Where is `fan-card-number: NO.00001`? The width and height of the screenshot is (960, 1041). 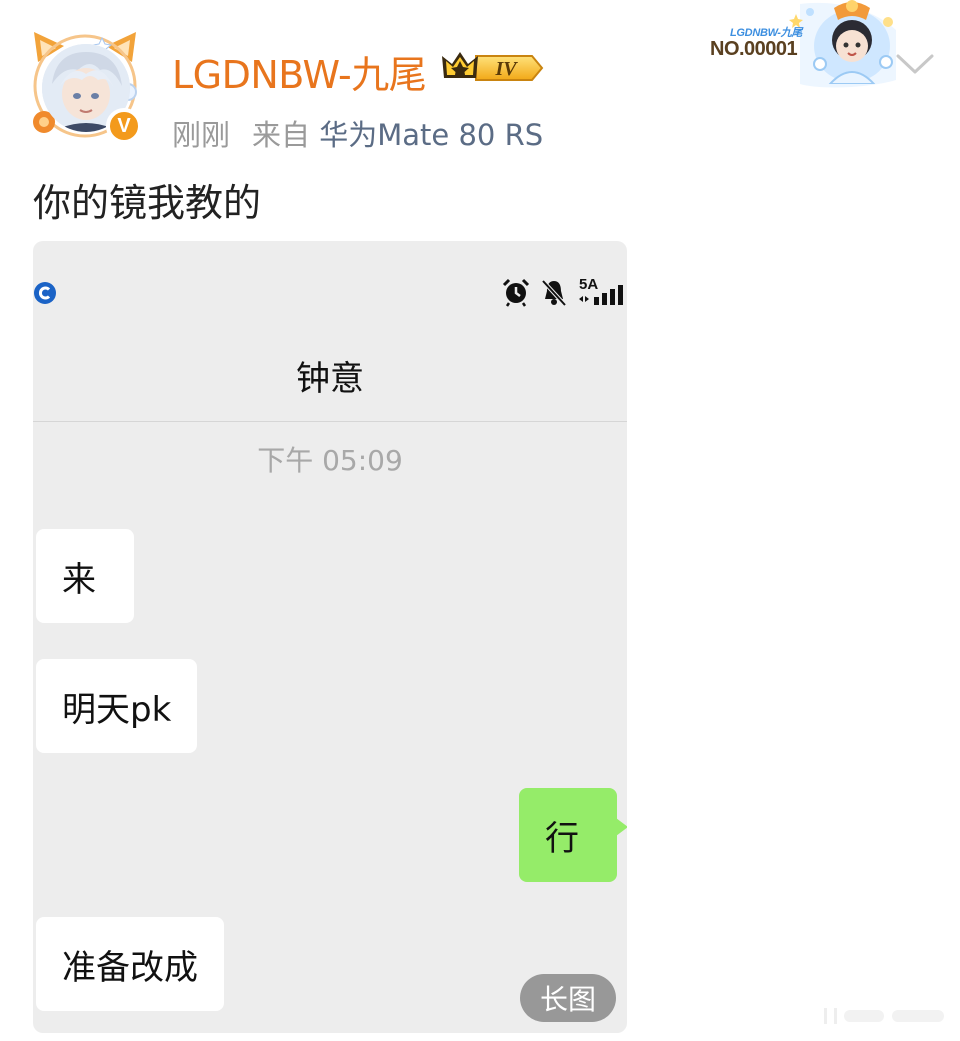
fan-card-number: NO.00001 is located at coordinates (754, 49).